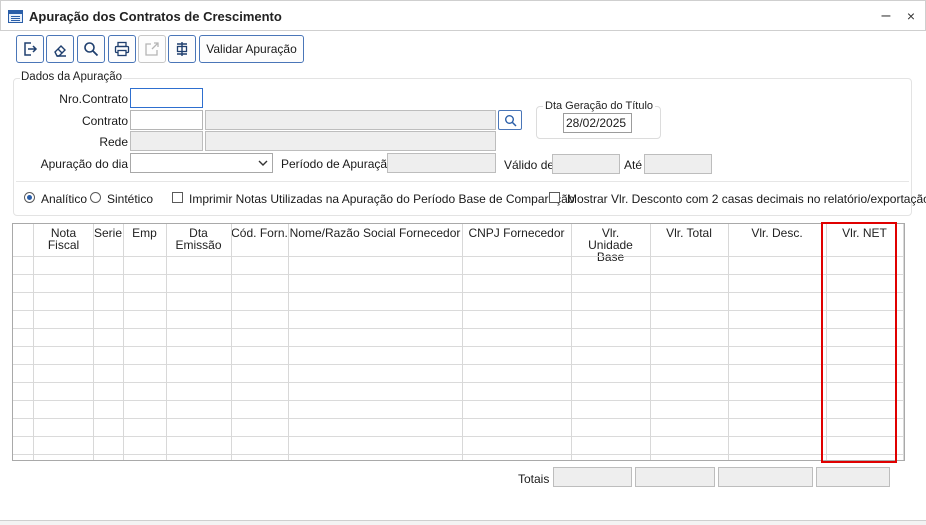  What do you see at coordinates (859, 342) in the screenshot?
I see `vlr-net-highlight` at bounding box center [859, 342].